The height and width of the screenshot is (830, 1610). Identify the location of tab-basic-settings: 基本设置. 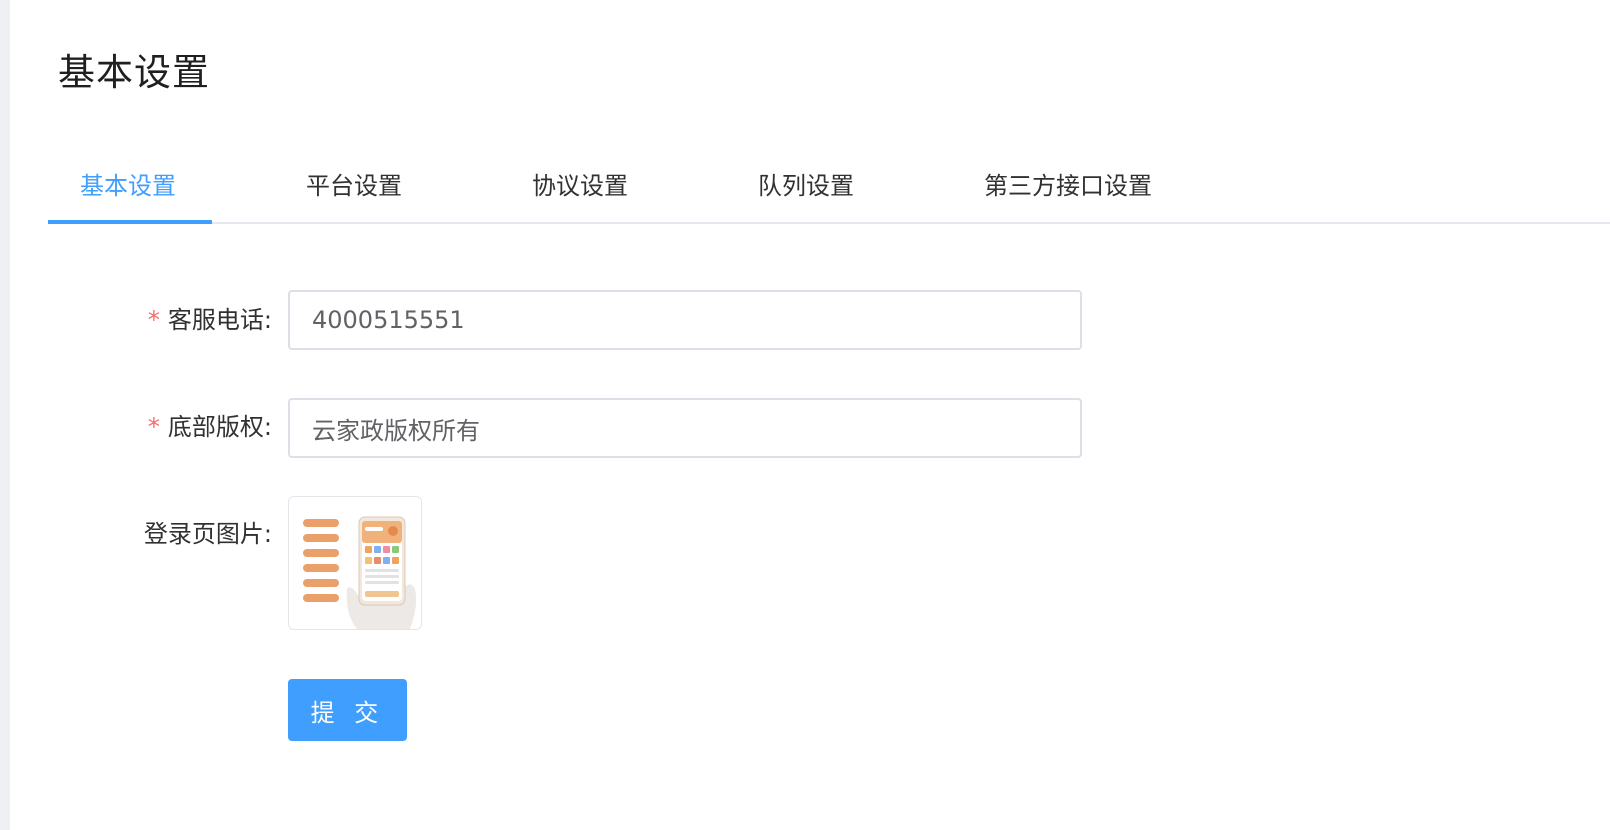
(128, 186).